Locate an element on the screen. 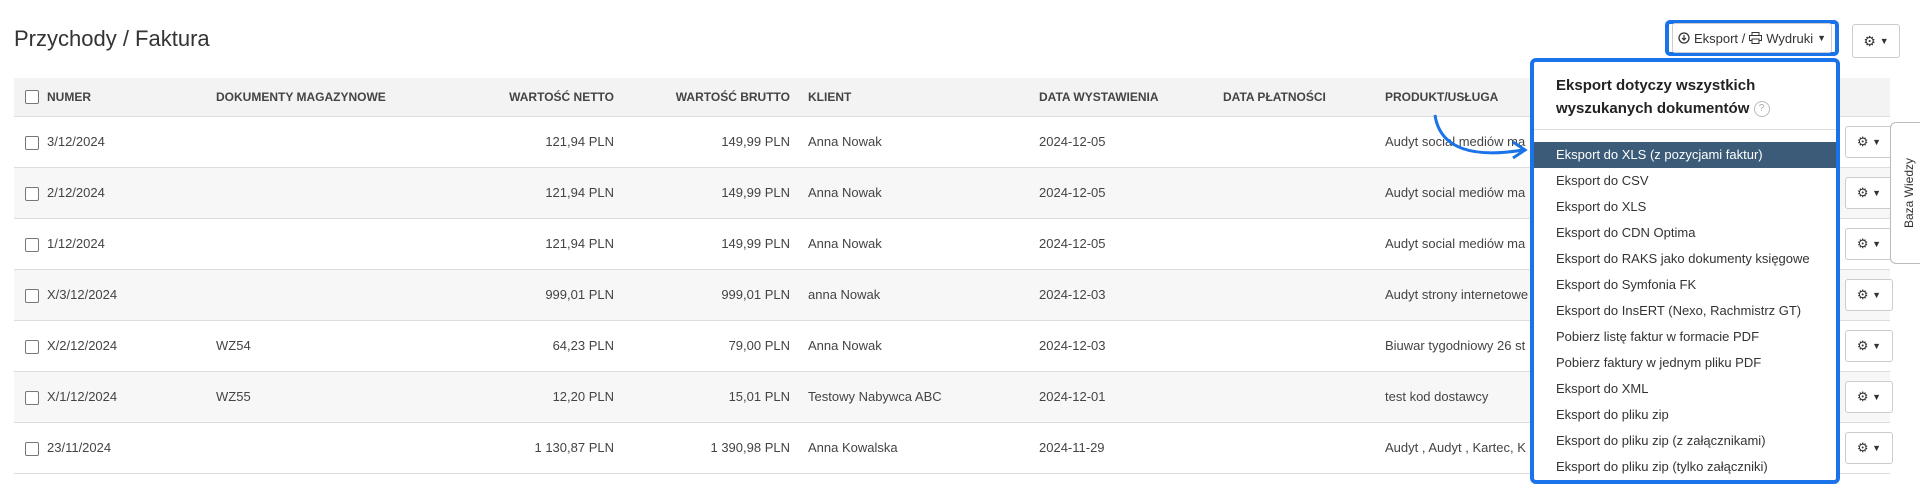 The width and height of the screenshot is (1920, 491). cell-numer: 2/12/2024 is located at coordinates (76, 193).